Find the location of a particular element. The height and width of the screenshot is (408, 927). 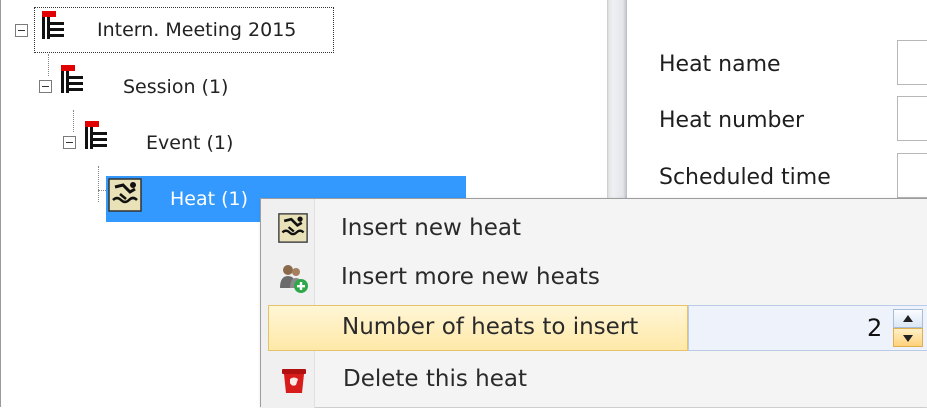

menu-item-insert-more-heats: Insert more new heats is located at coordinates (594, 278).